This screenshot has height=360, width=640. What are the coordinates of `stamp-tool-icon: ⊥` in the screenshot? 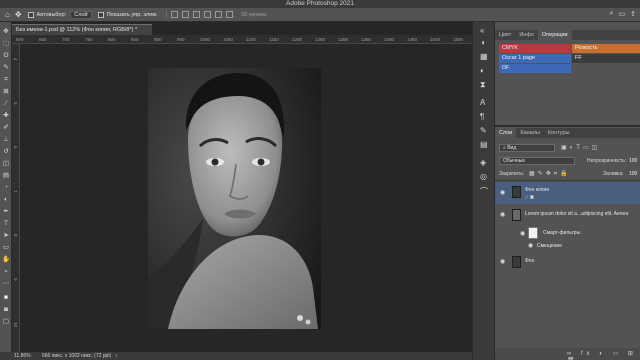 It's located at (6, 140).